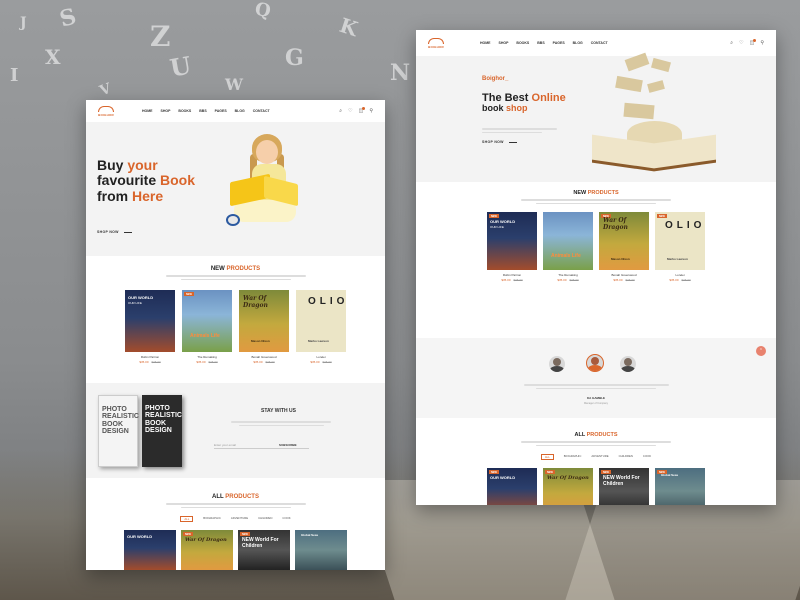  Describe the element at coordinates (150, 321) in the screenshot. I see `book-cover: OUR WORLD OUR LIFE` at that location.